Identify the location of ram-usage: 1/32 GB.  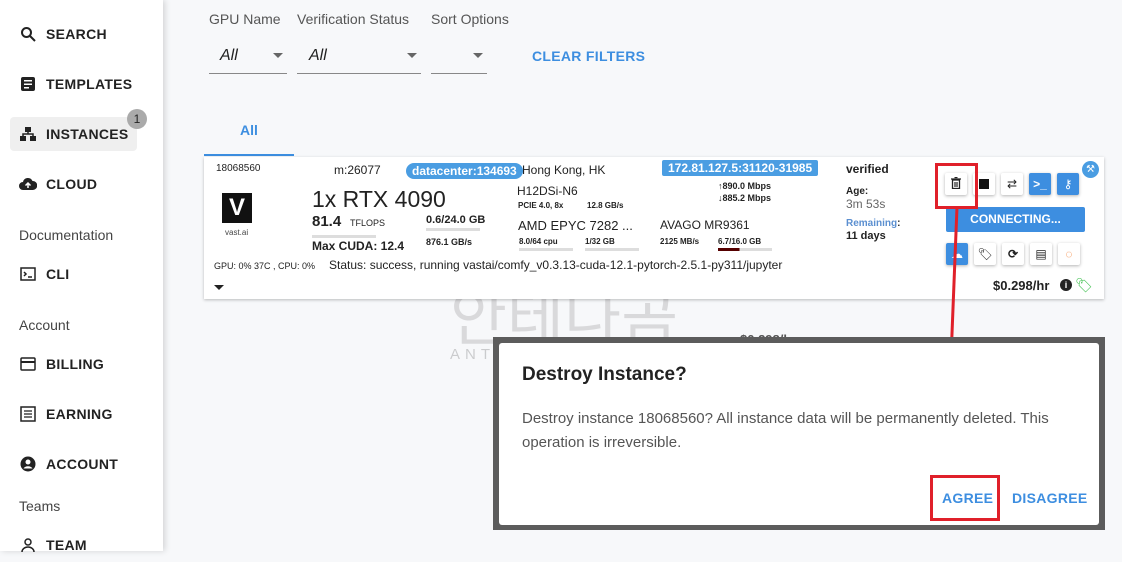
(600, 241).